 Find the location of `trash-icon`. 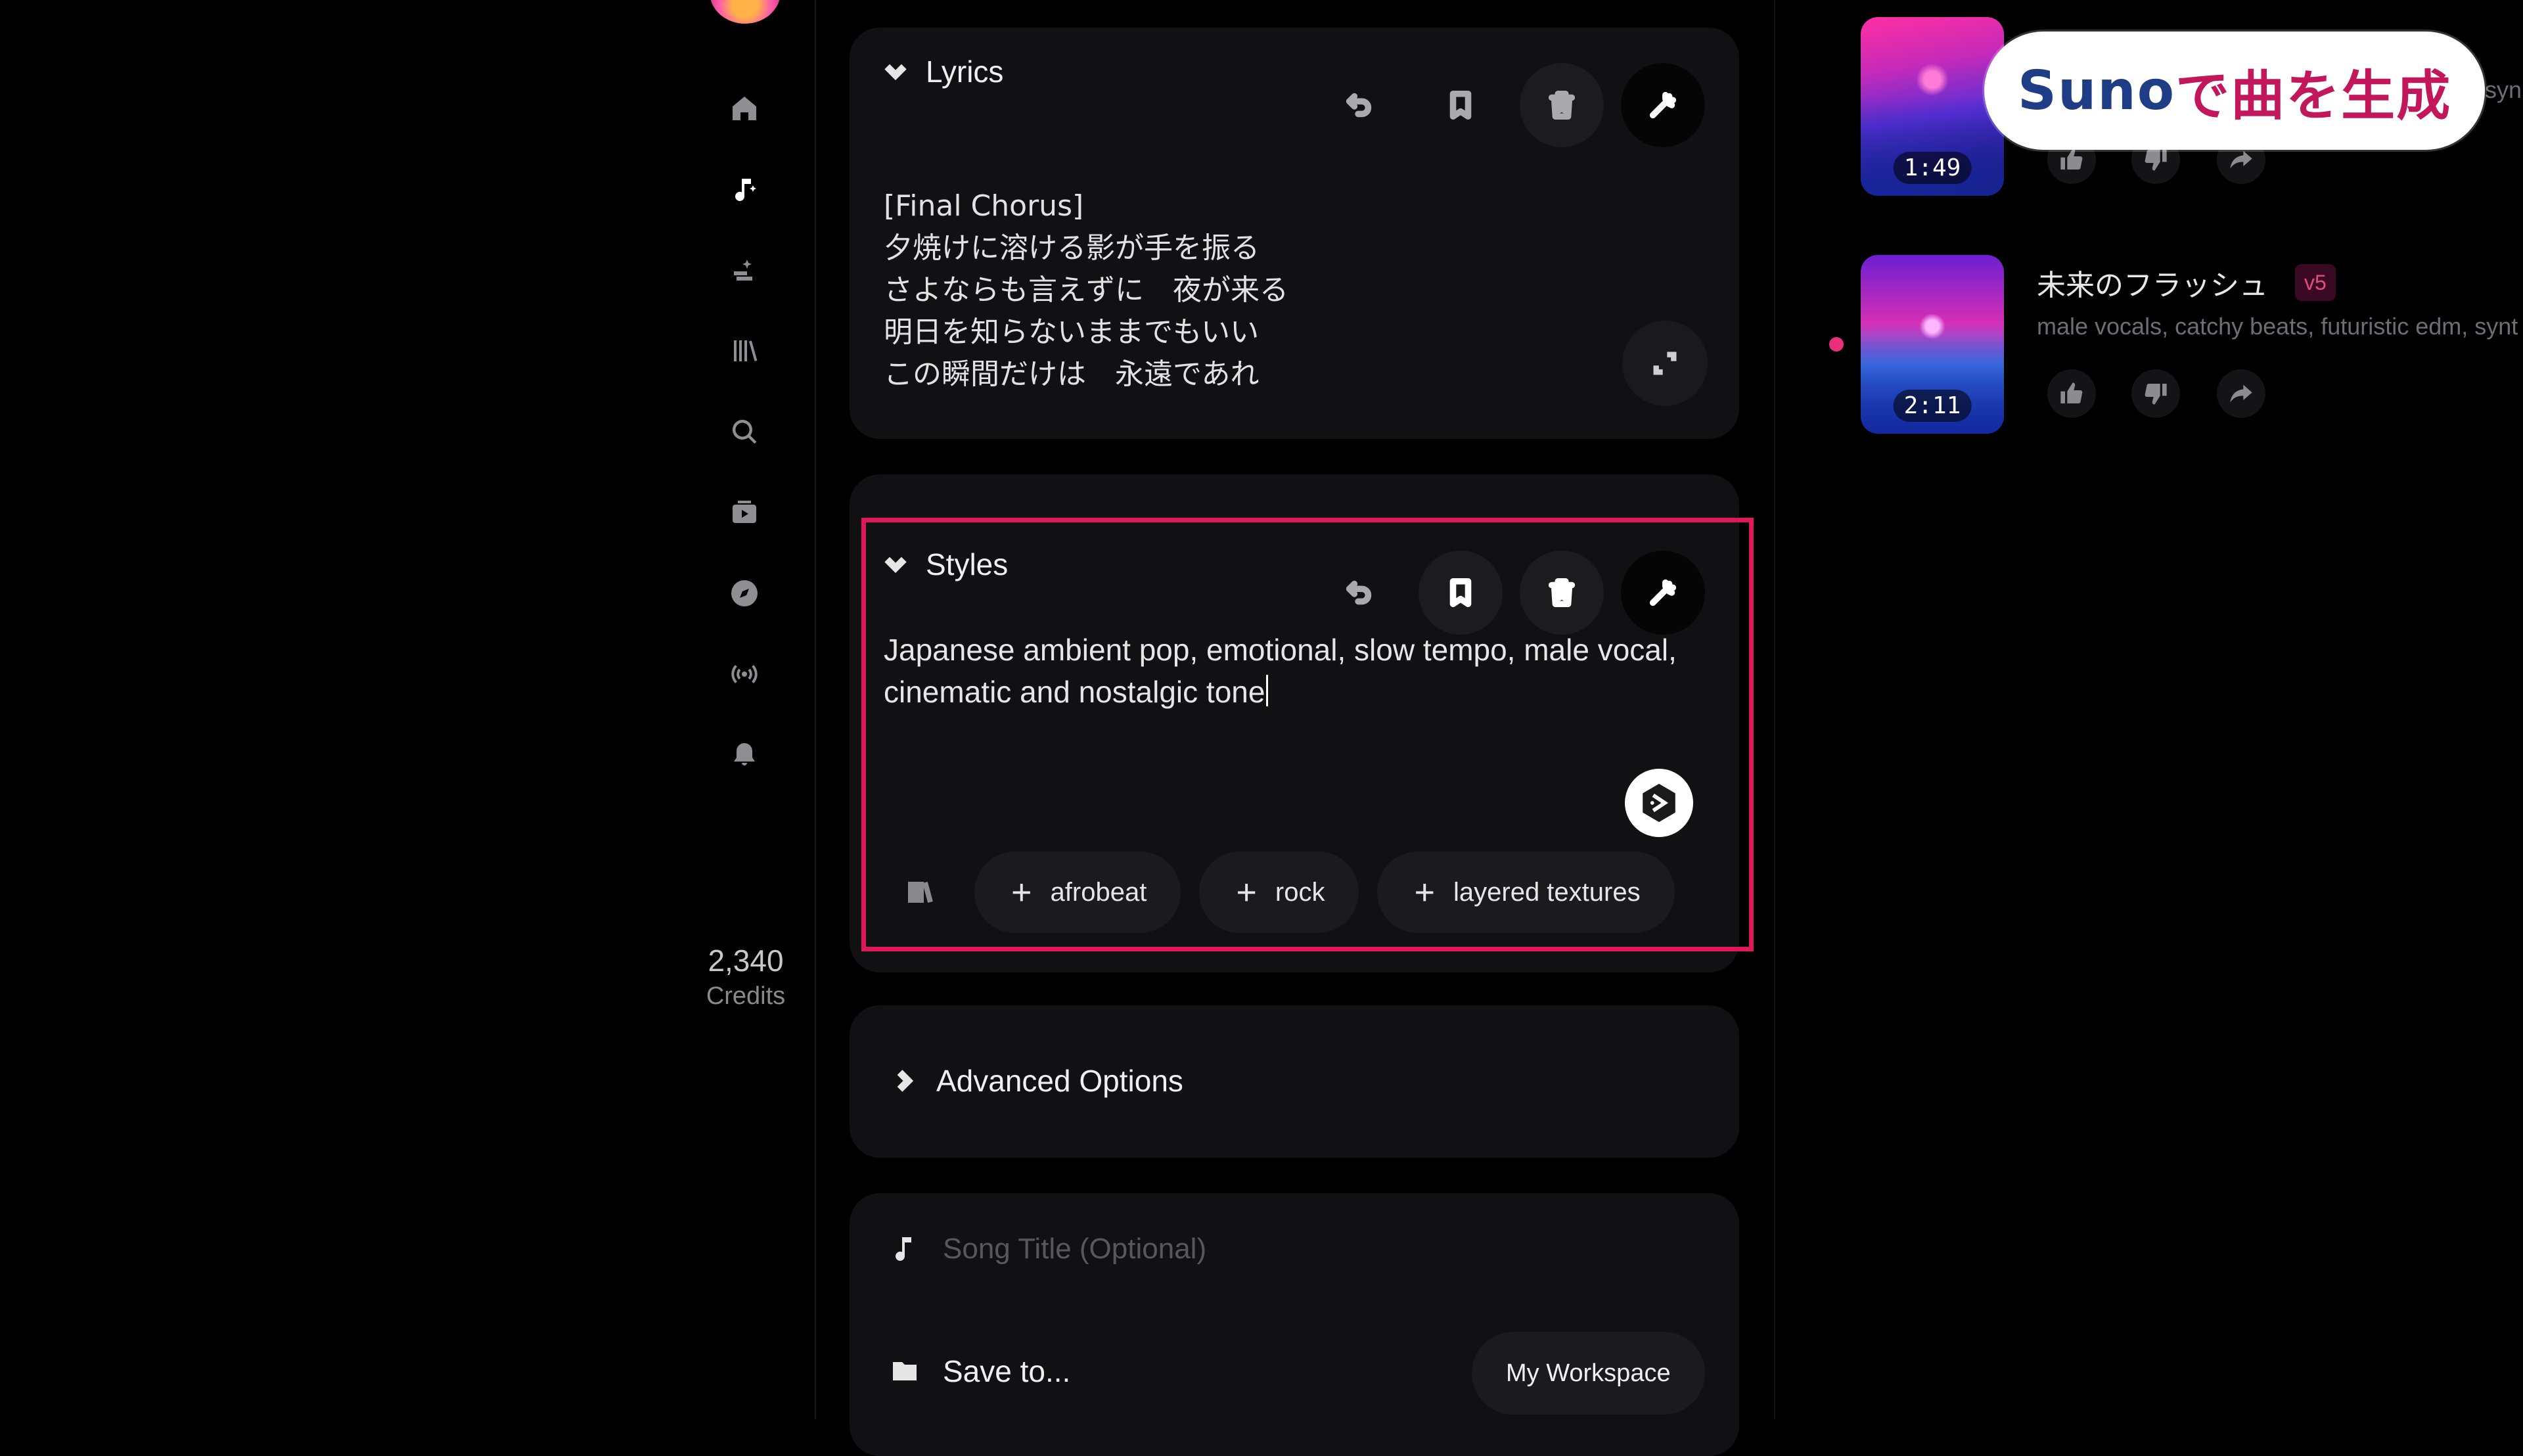

trash-icon is located at coordinates (1562, 105).